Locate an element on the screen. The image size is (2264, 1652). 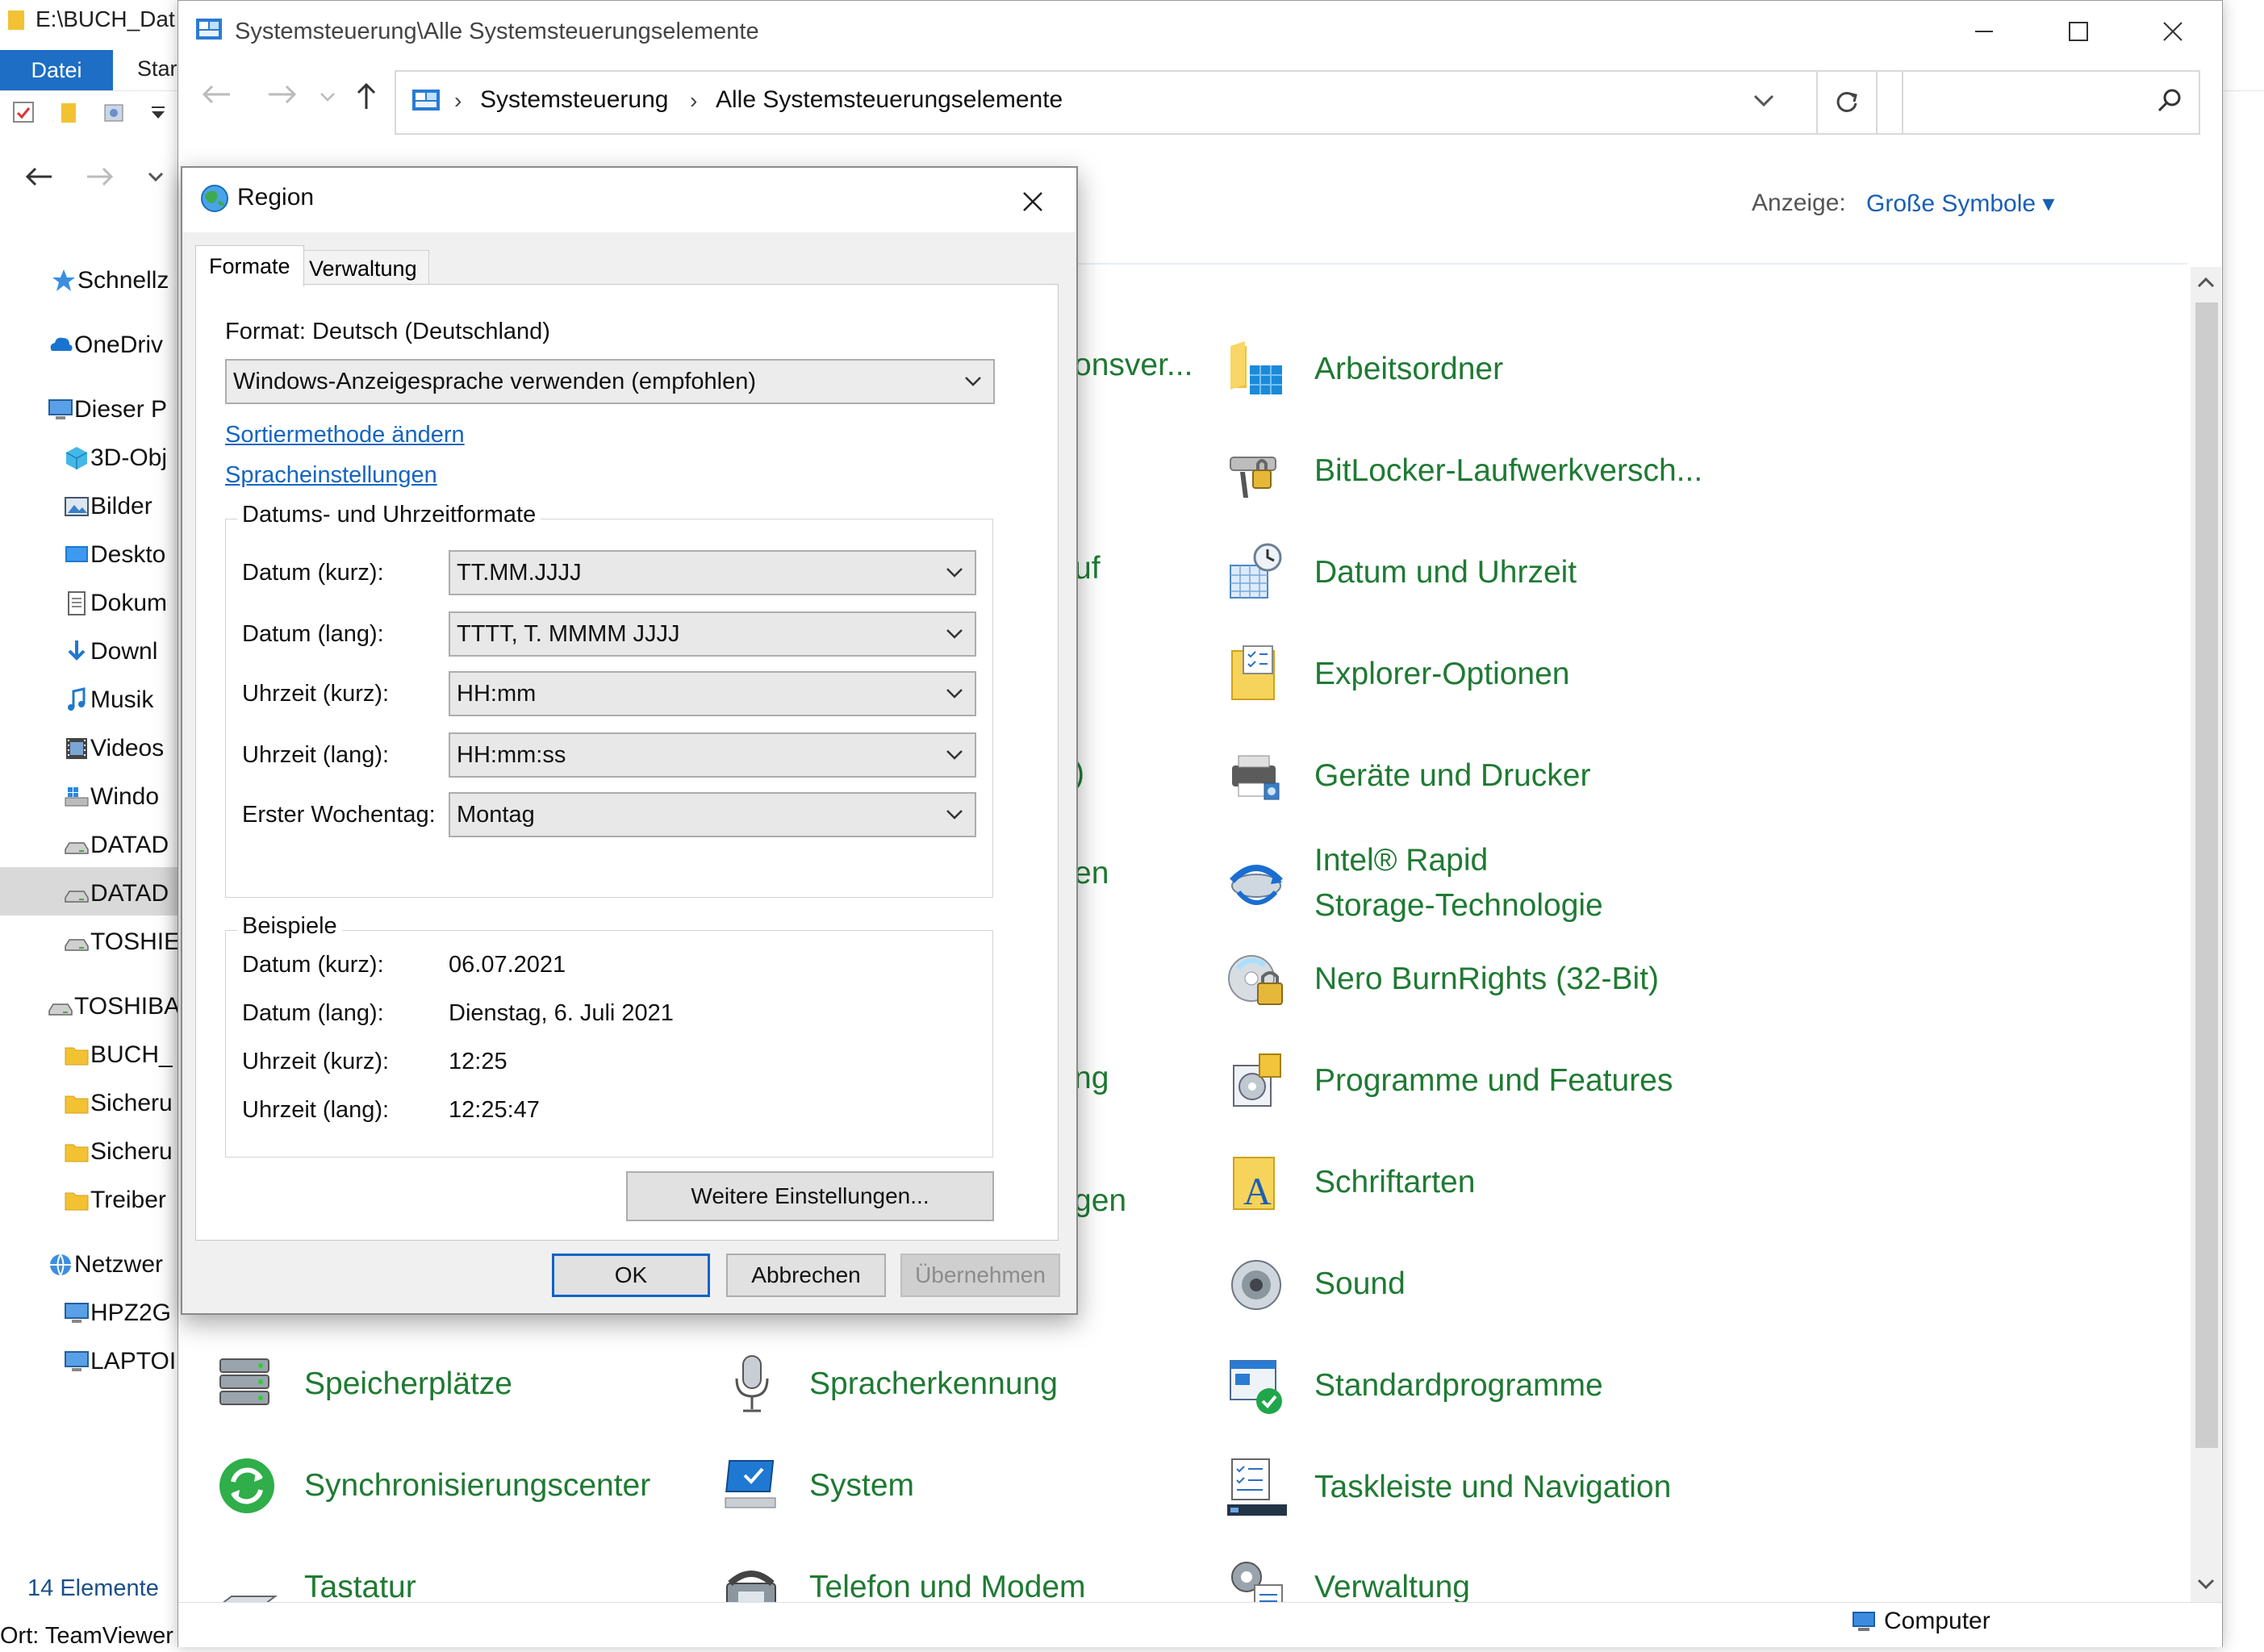
nav-item: Bilder is located at coordinates (107, 506).